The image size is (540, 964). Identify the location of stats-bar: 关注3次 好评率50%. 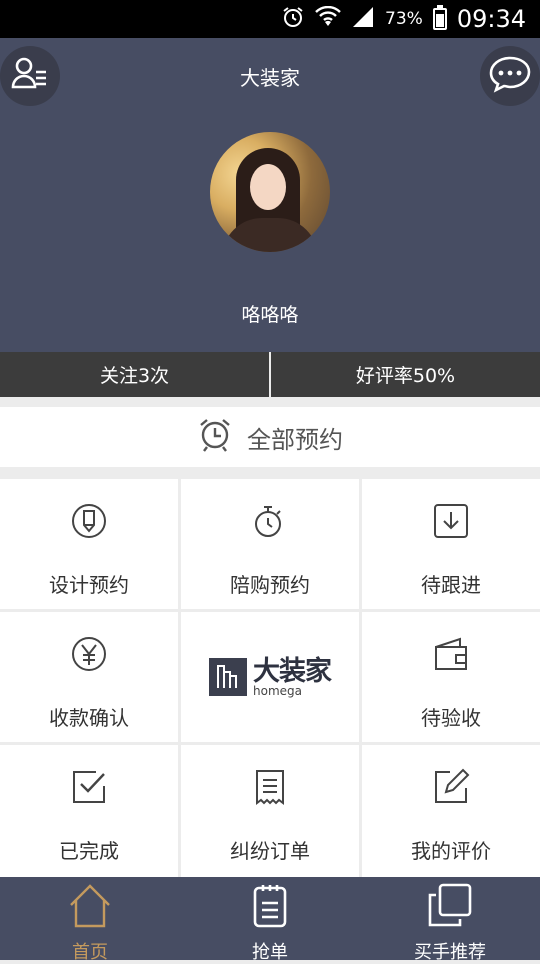
(270, 374).